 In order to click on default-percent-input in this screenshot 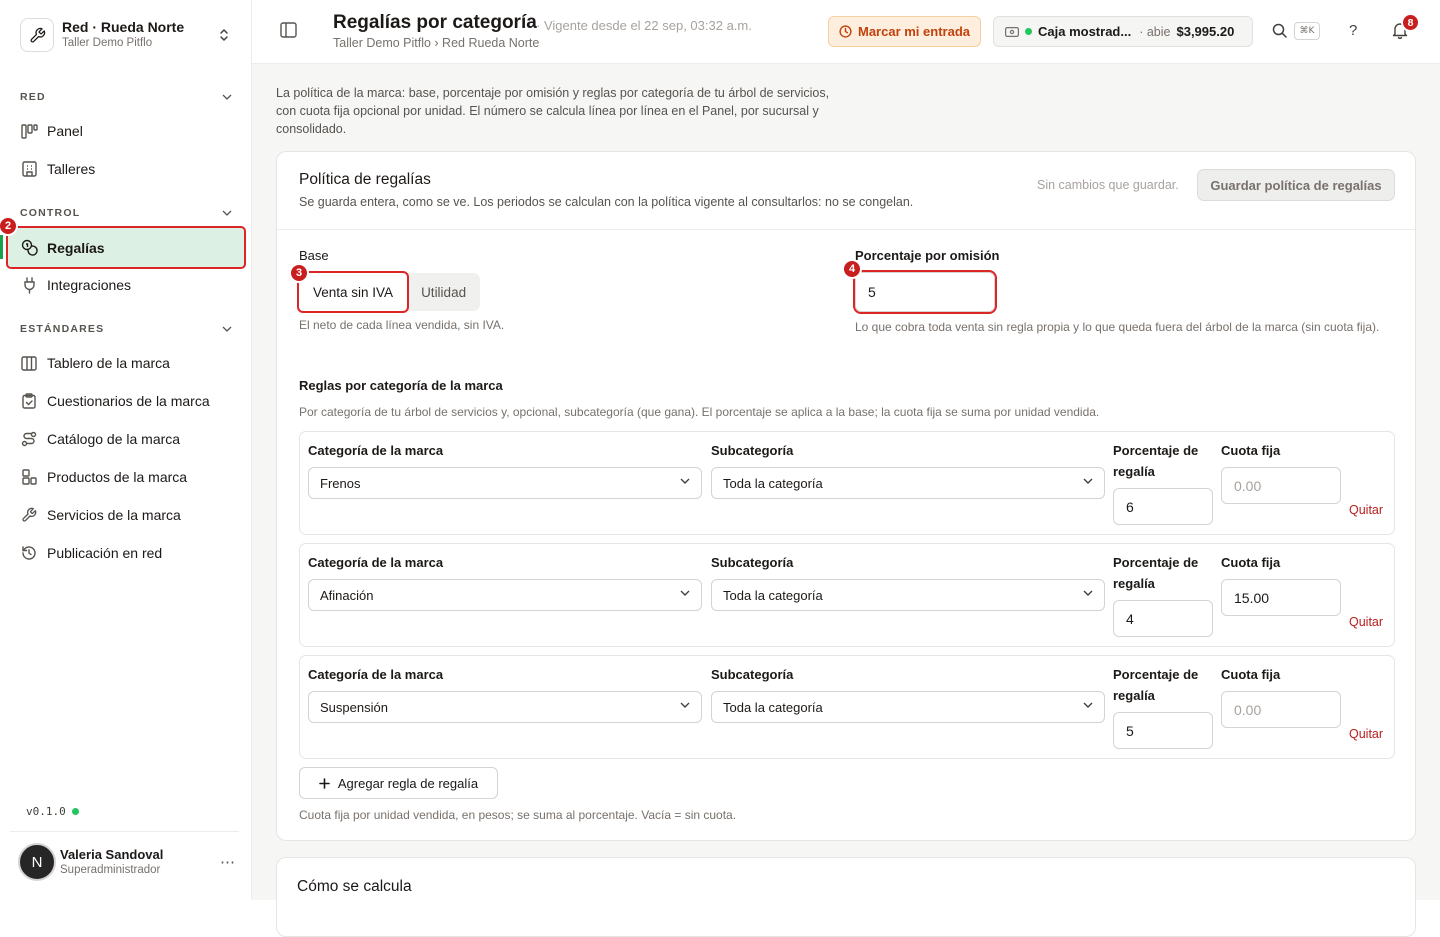, I will do `click(925, 292)`.